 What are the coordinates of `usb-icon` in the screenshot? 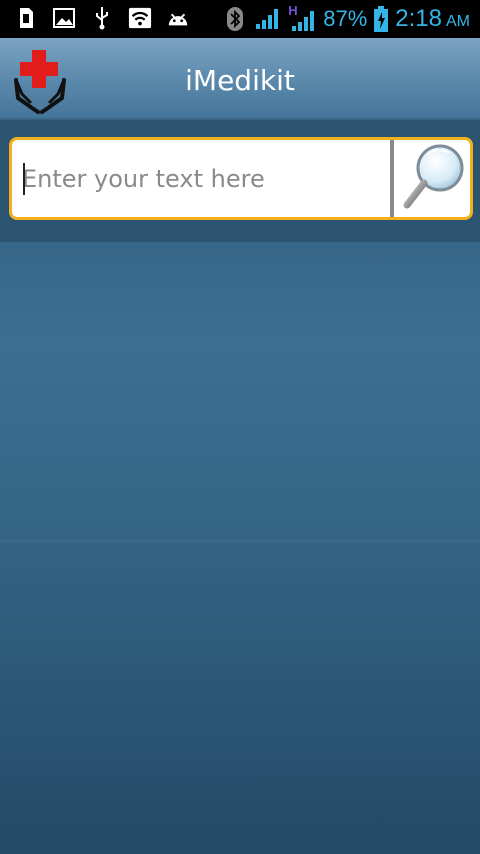 It's located at (102, 18).